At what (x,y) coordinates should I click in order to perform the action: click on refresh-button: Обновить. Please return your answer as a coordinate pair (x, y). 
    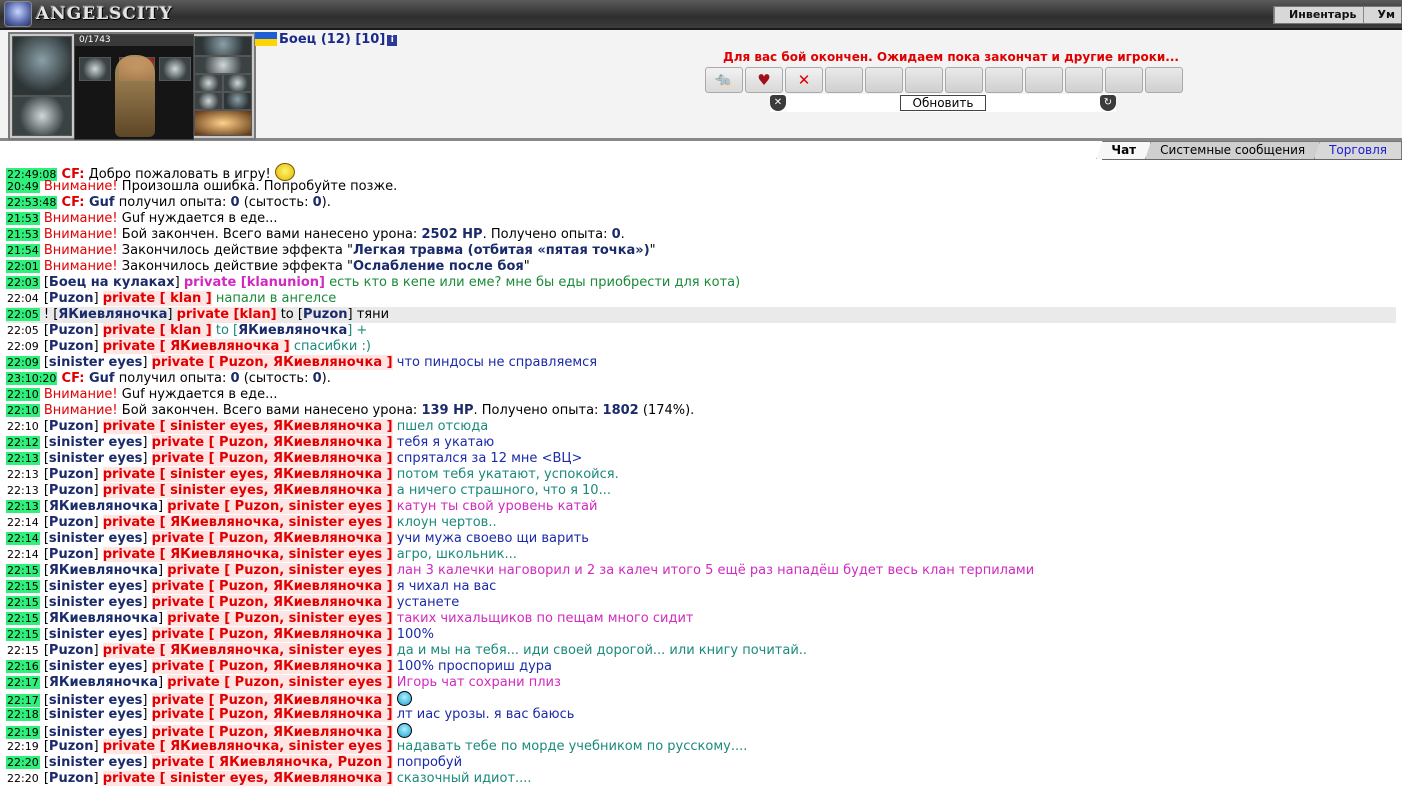
    Looking at the image, I should click on (943, 103).